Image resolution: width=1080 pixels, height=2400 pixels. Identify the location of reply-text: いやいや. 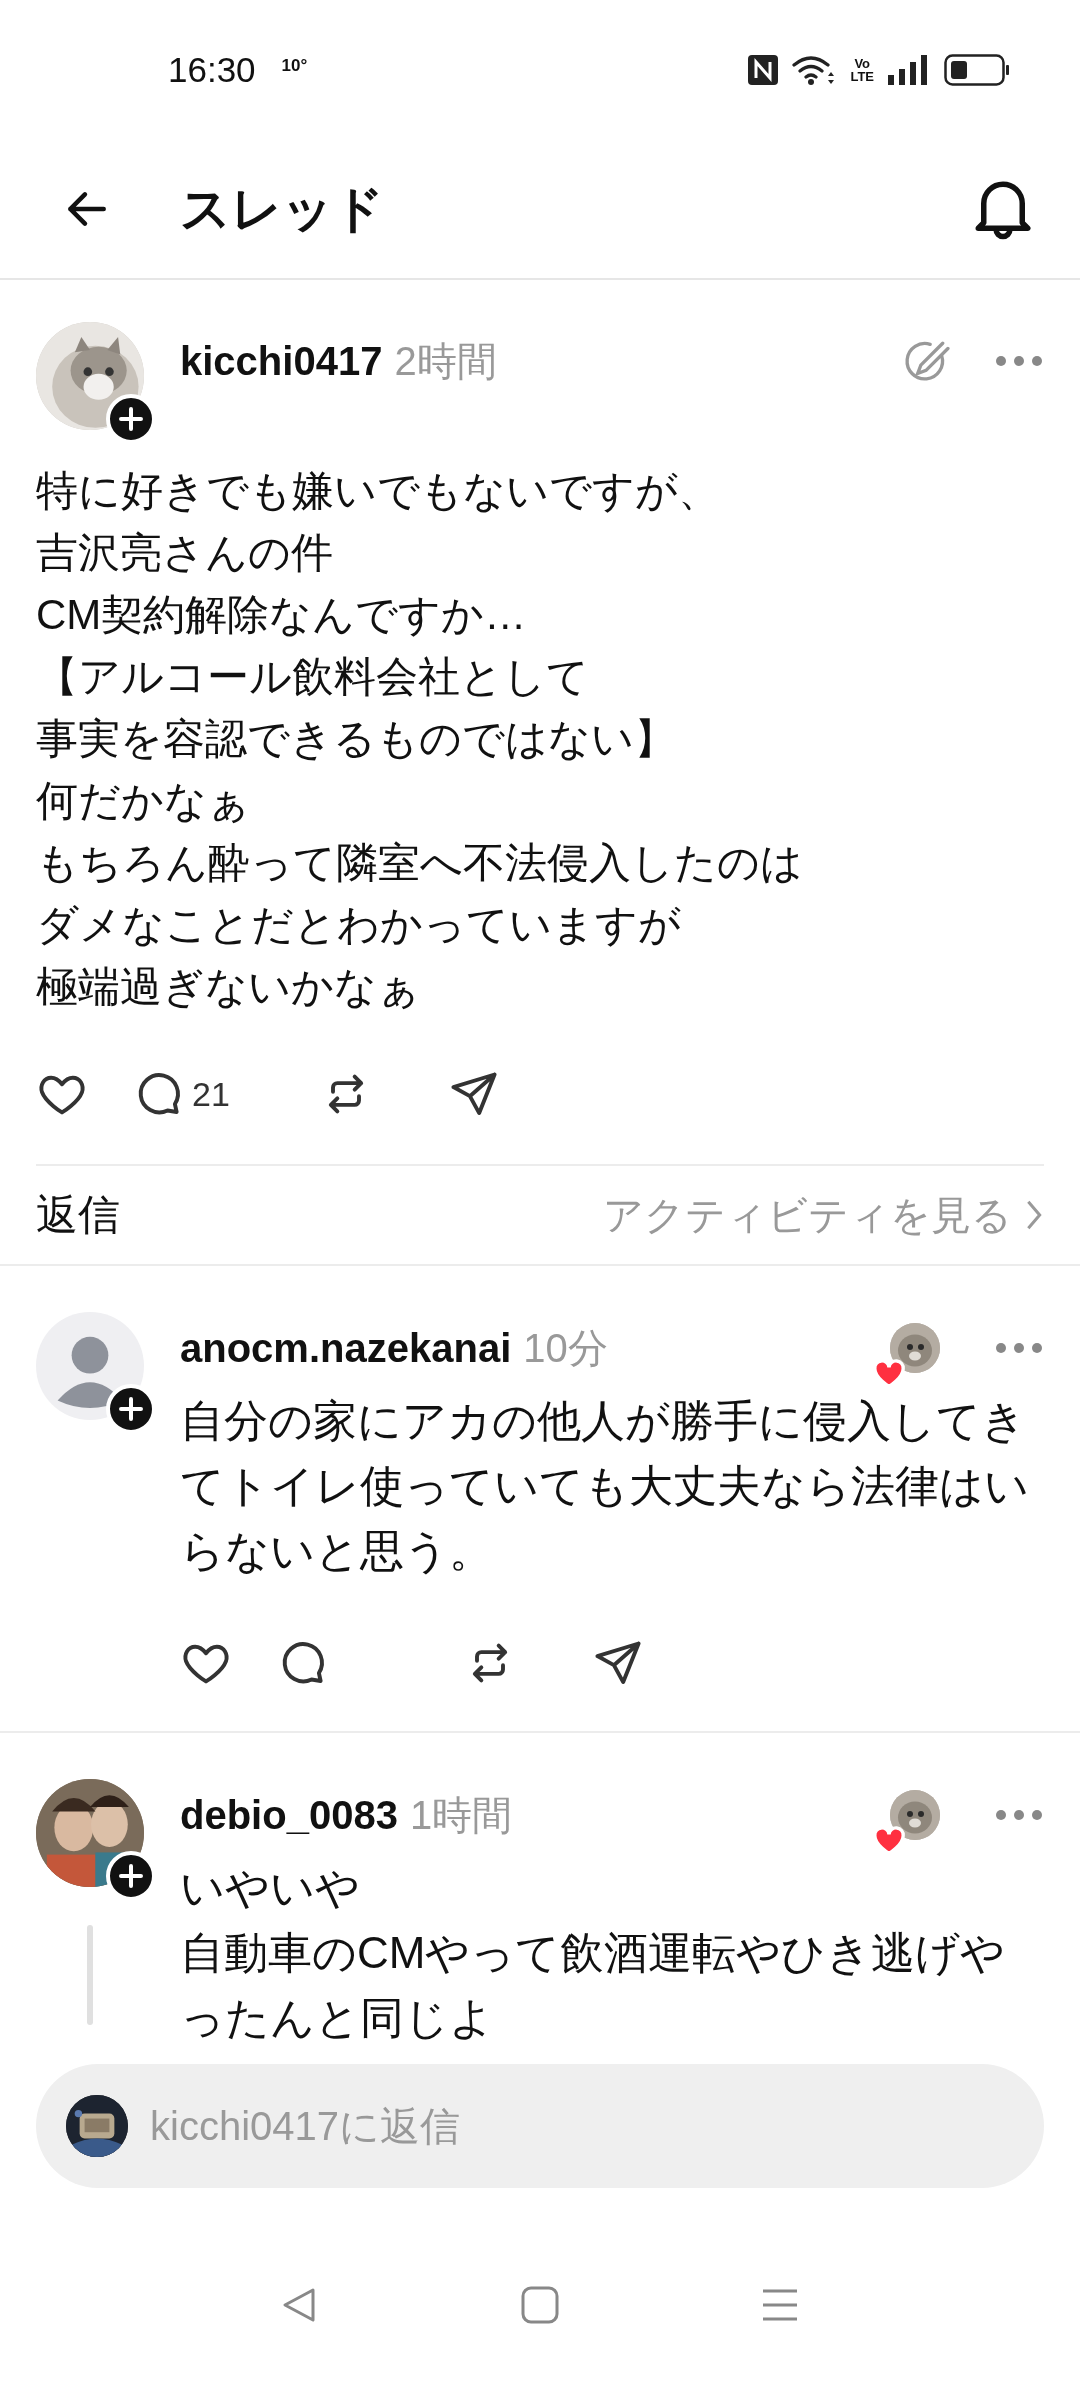
(270, 1888).